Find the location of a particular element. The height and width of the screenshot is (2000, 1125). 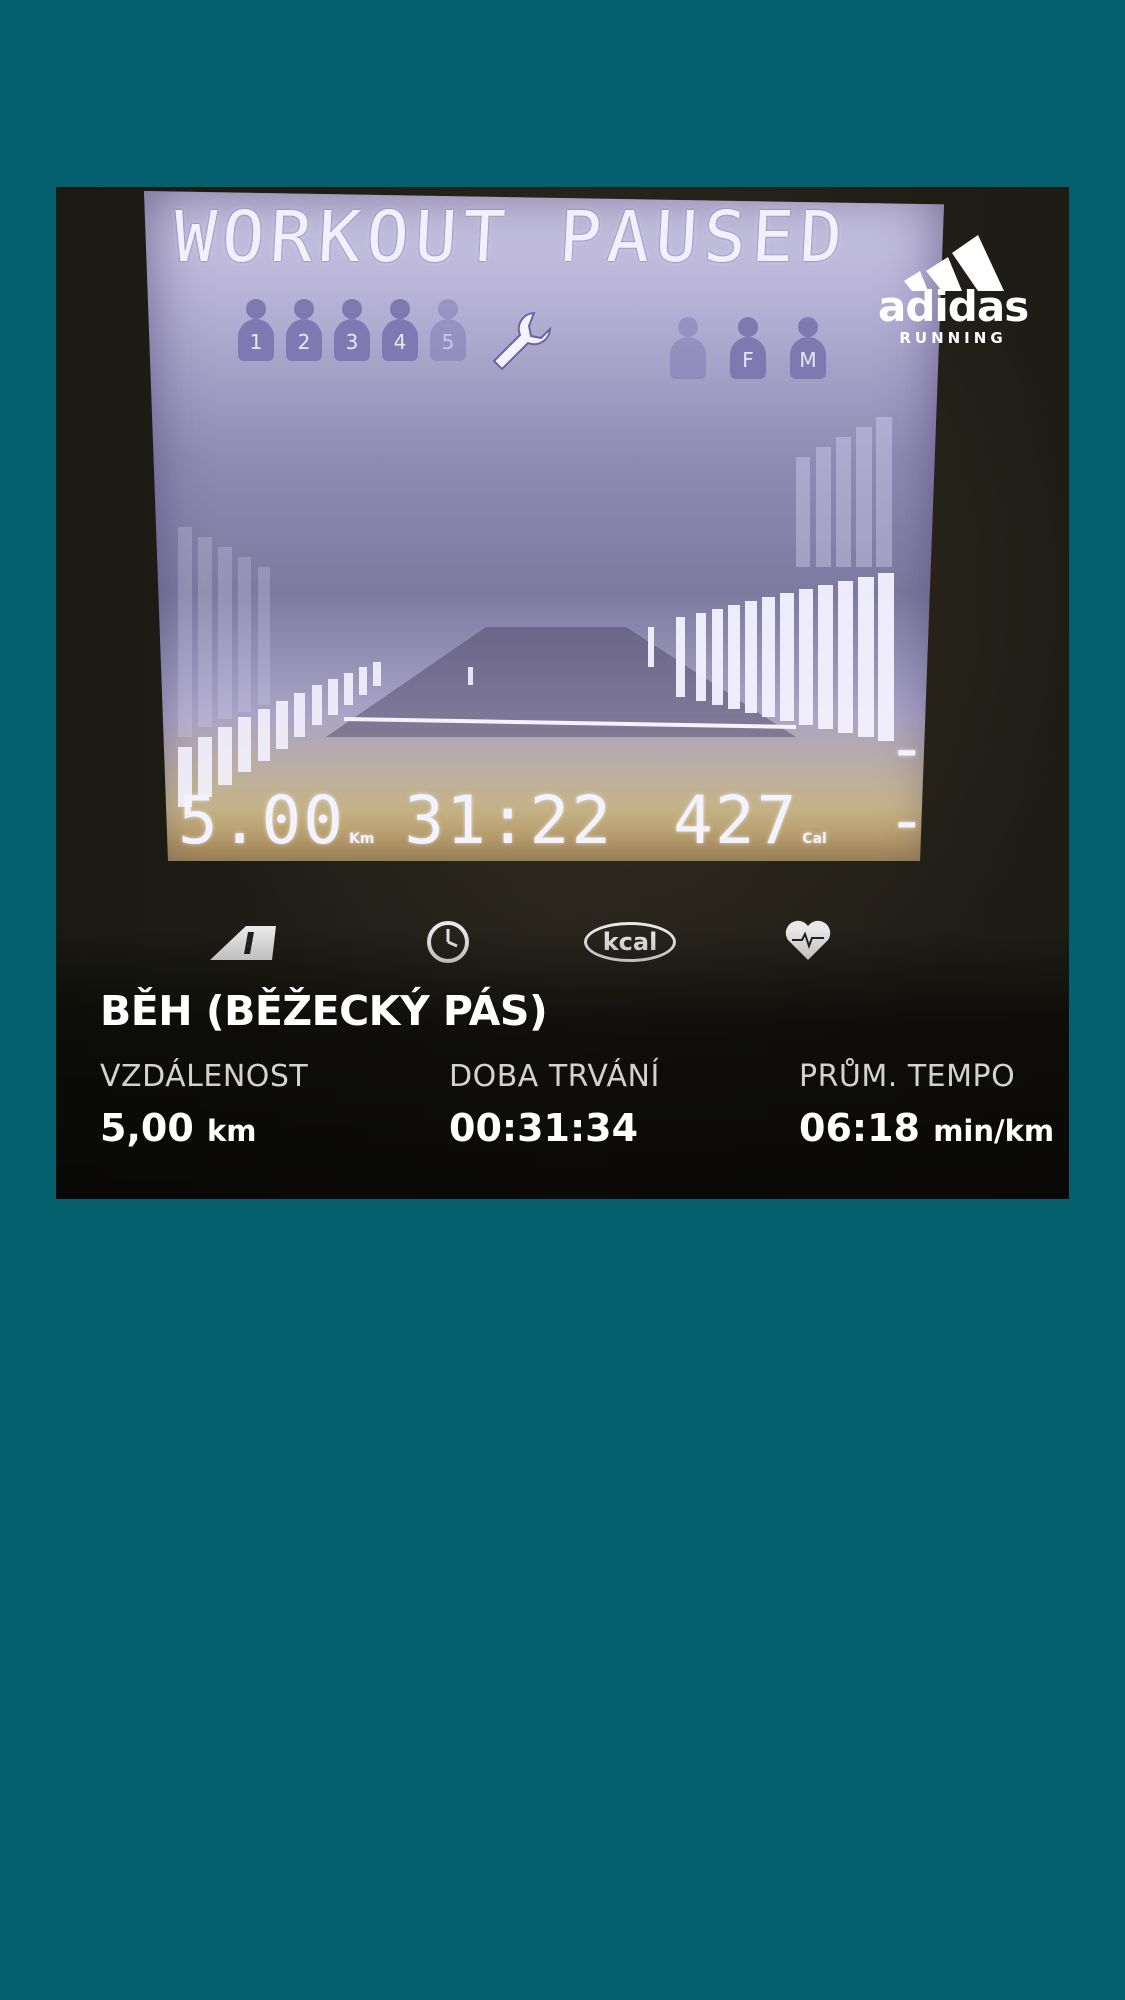

lcd-banner: WORKOUT PAUSED is located at coordinates (553, 237).